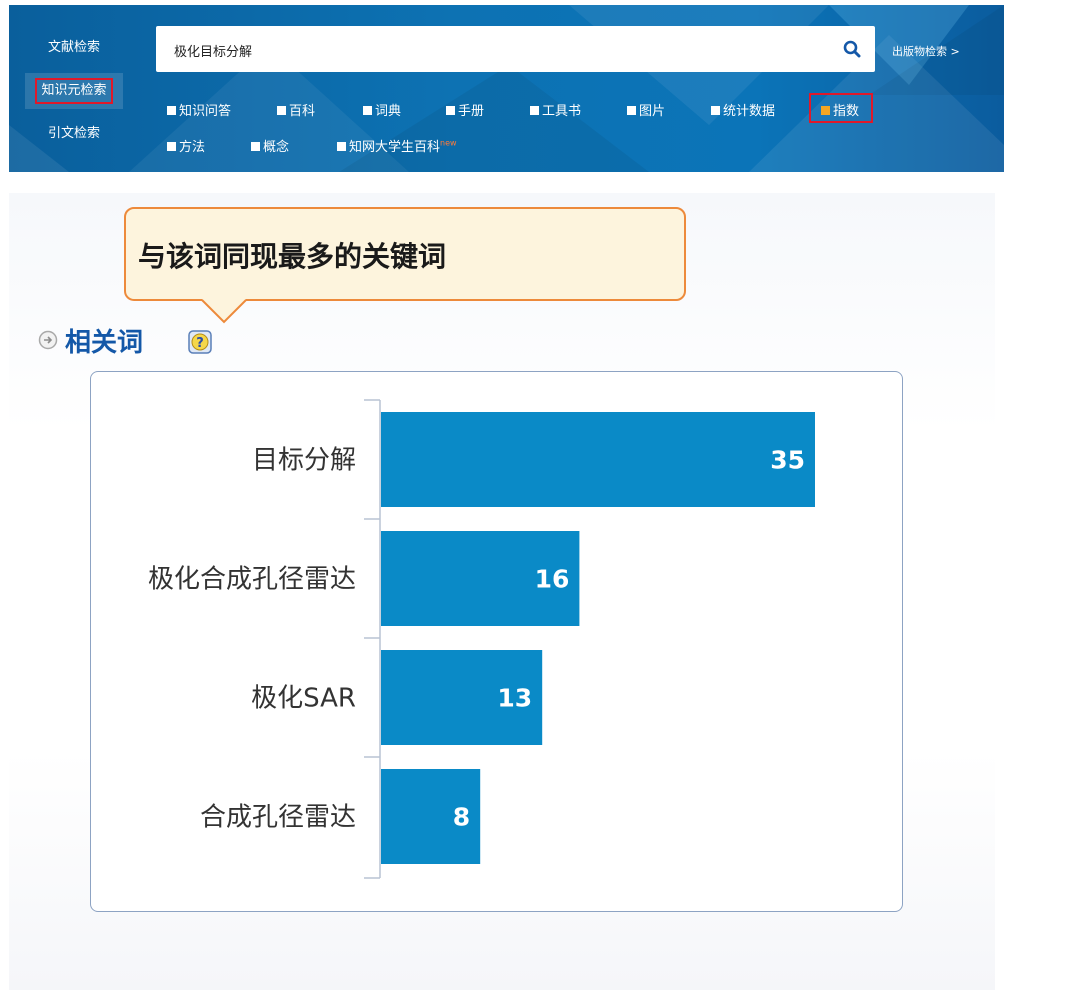  I want to click on help-icon: ?, so click(200, 342).